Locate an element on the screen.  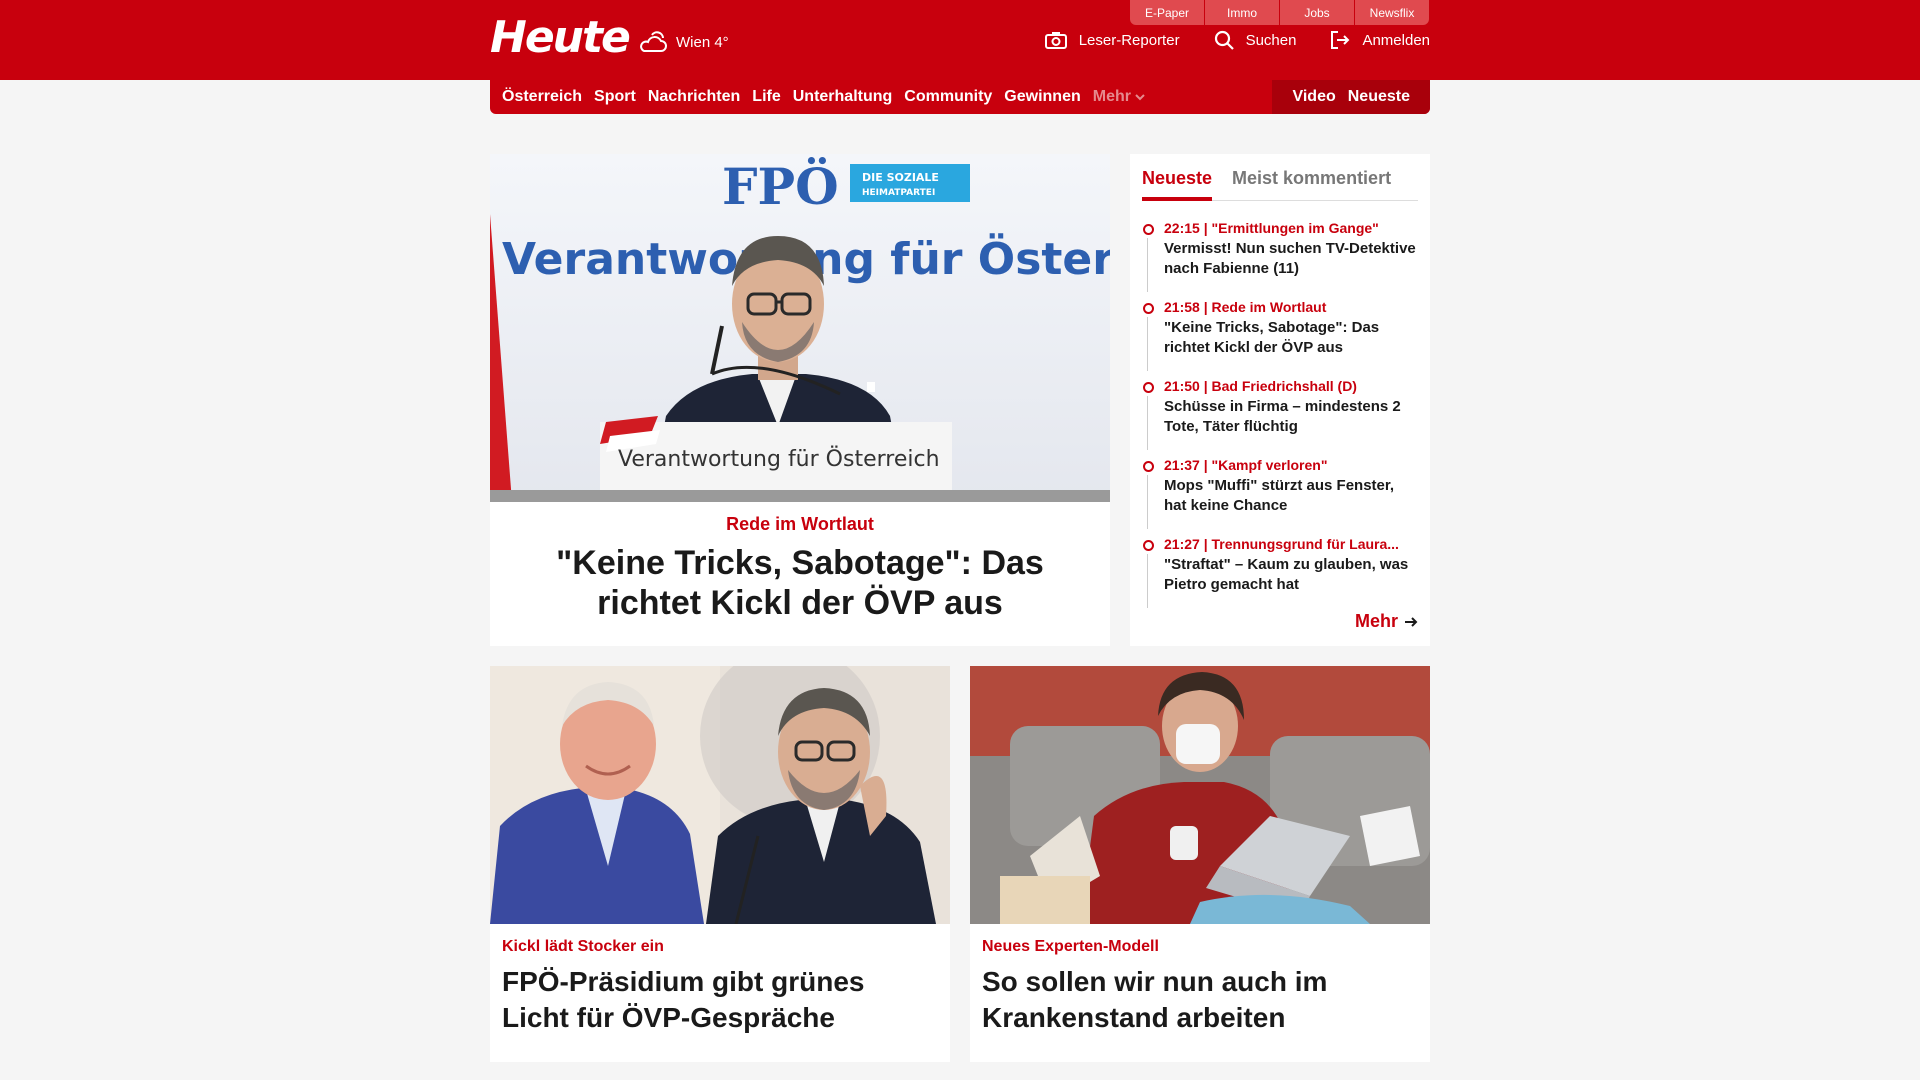
ticker-item-meta: 22:15 | "Ermittlungen im Gange" is located at coordinates (1271, 228).